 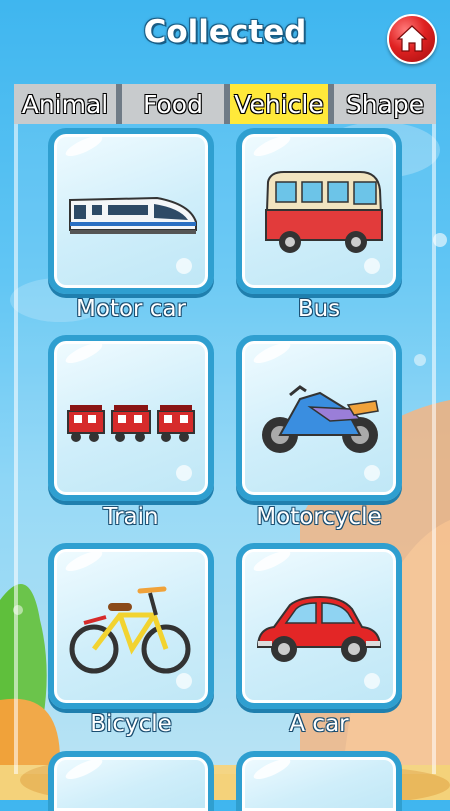 I want to click on item-label-a-car: A car, so click(x=319, y=724).